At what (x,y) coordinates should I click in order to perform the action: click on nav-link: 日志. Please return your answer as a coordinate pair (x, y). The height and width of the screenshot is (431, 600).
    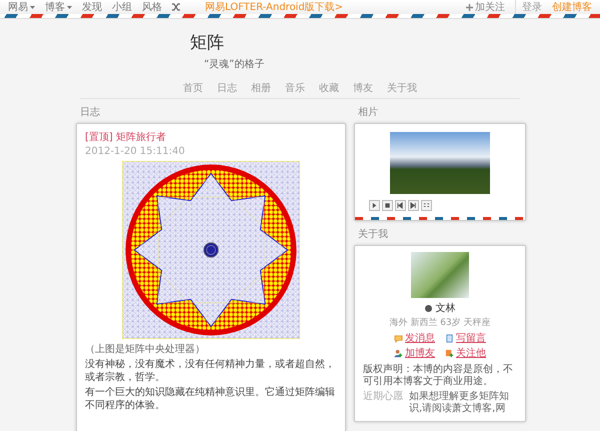
    Looking at the image, I should click on (227, 88).